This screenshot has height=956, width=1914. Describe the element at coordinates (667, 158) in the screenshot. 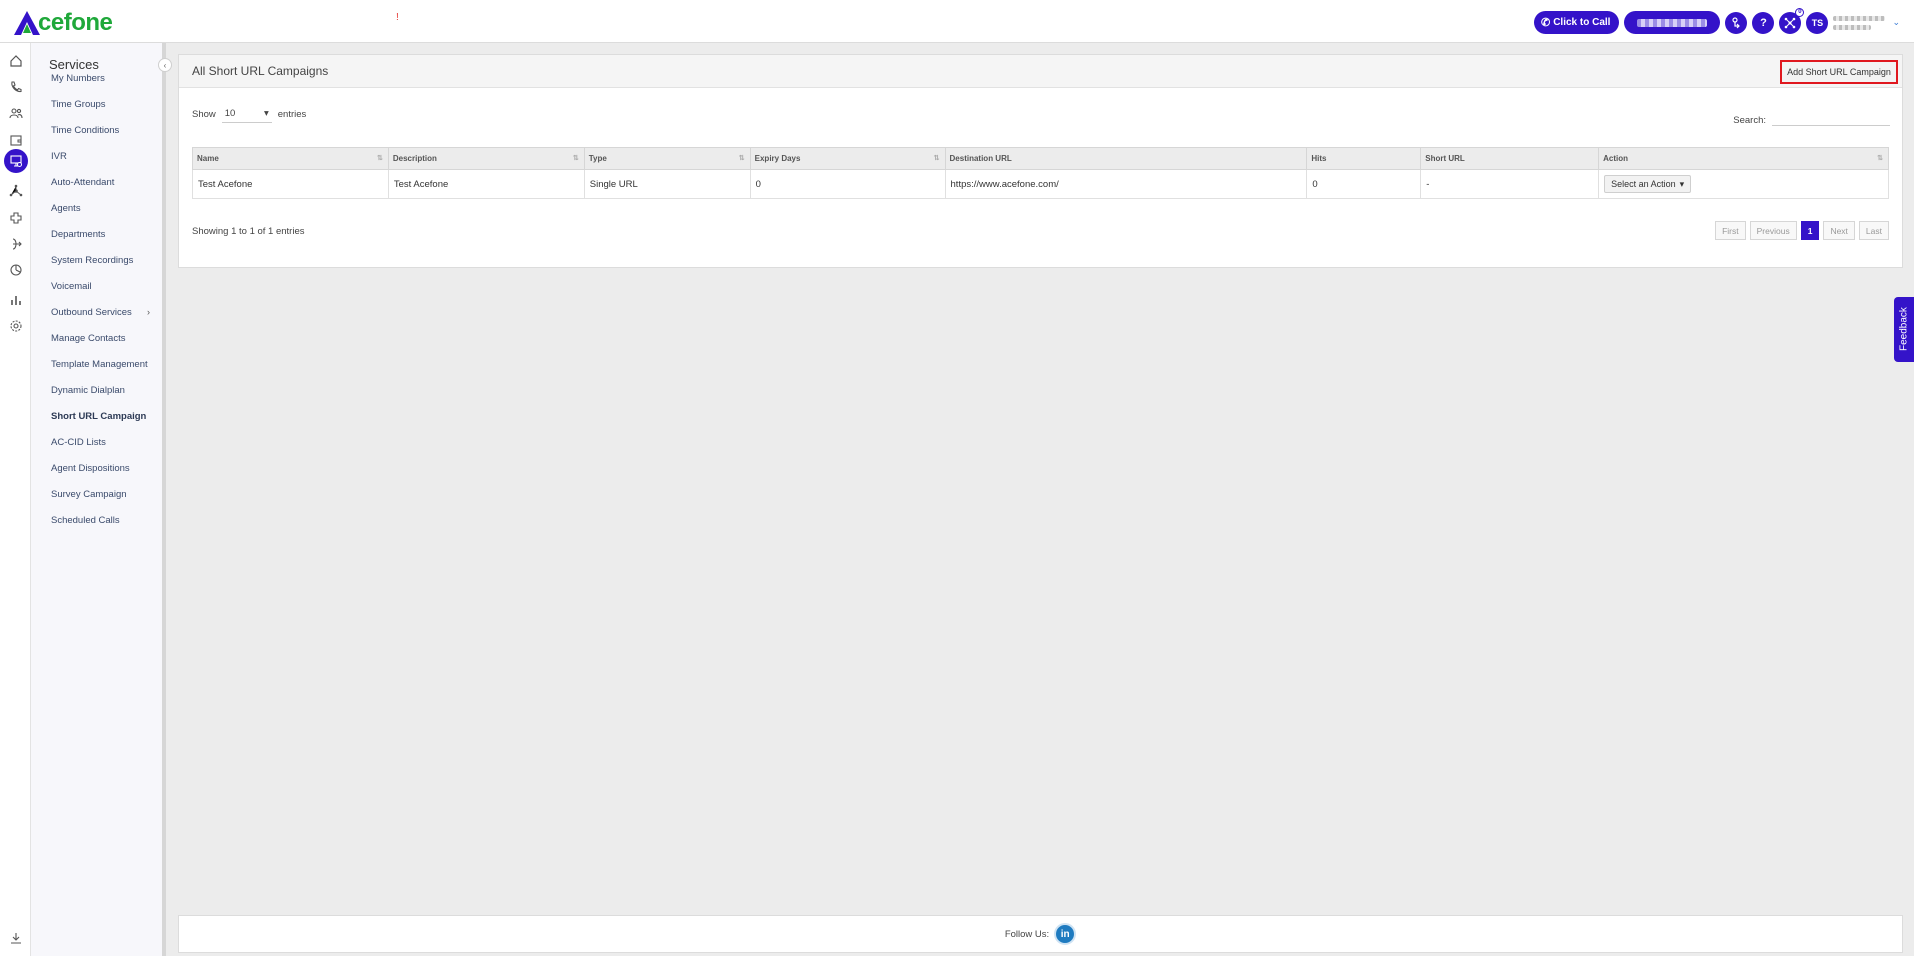

I see `column-header-type: Type ⇅` at that location.